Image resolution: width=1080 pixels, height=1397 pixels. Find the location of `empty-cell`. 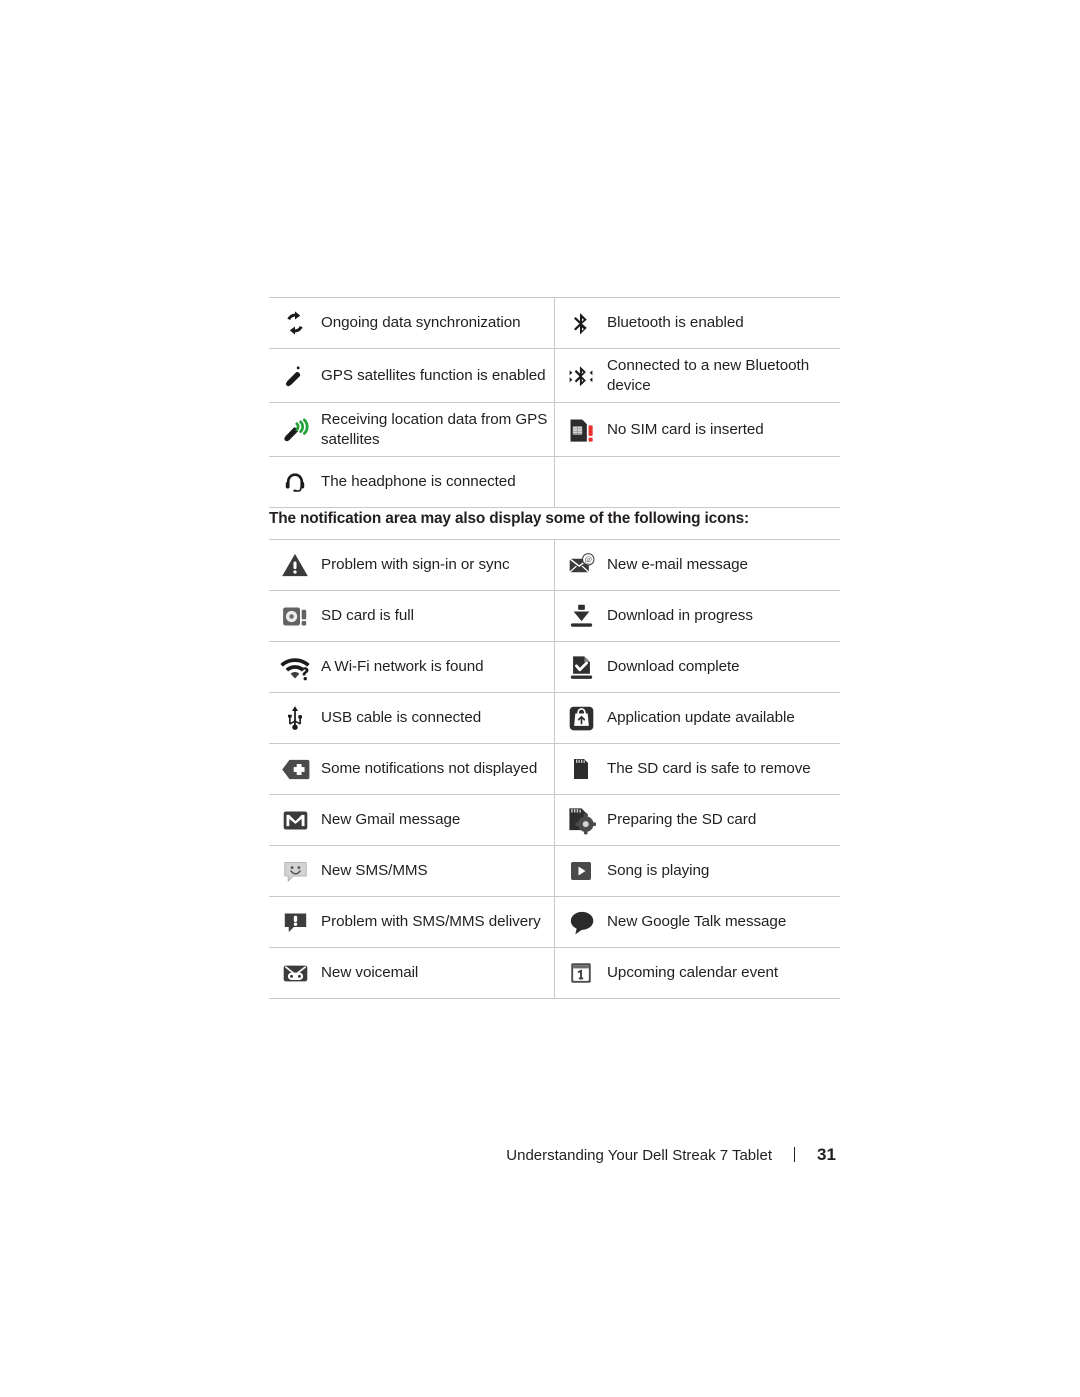

empty-cell is located at coordinates (697, 482).